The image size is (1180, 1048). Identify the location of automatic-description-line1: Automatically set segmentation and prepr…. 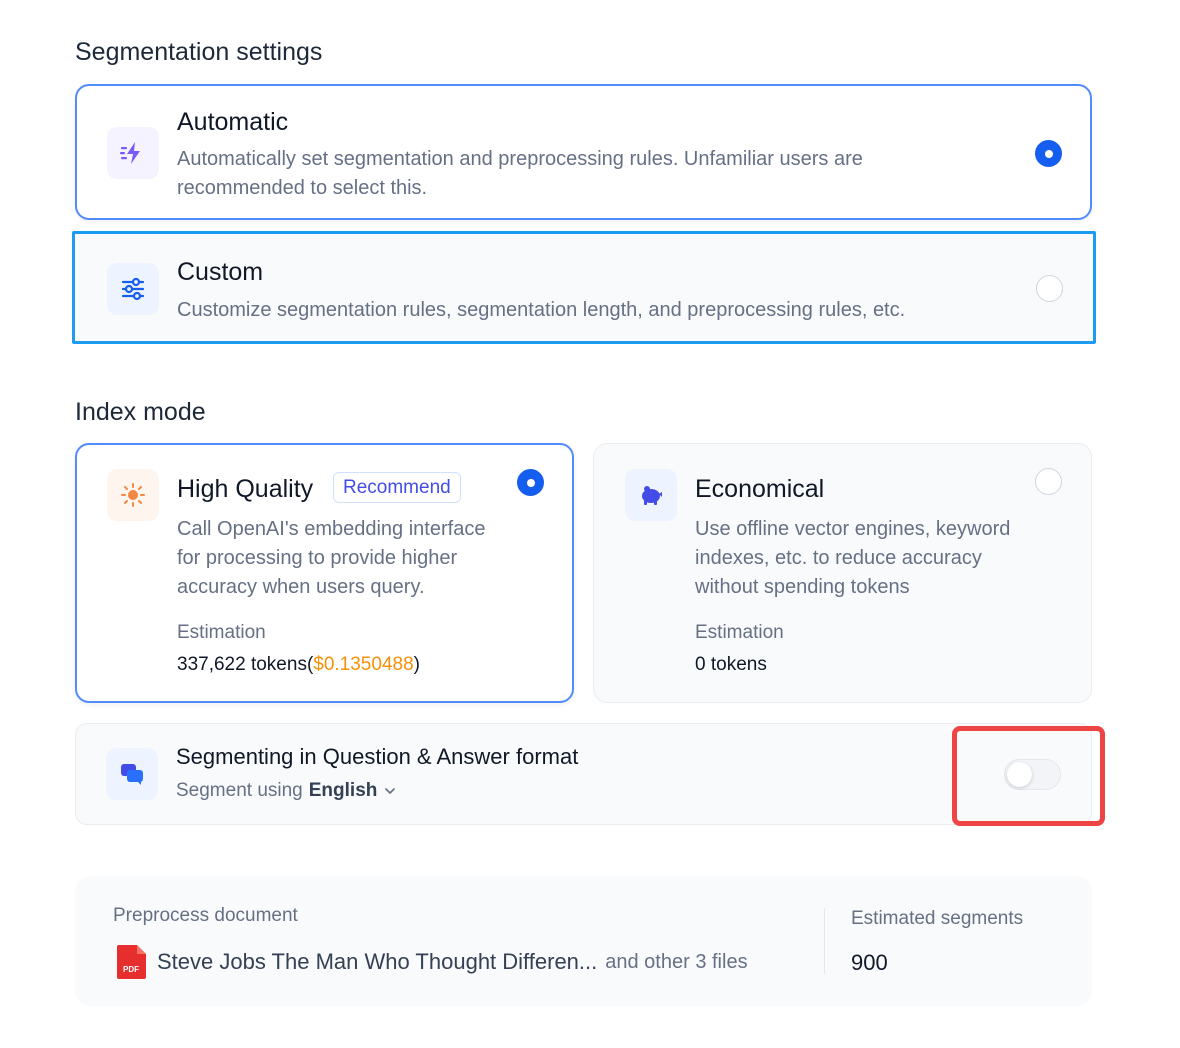
(520, 159).